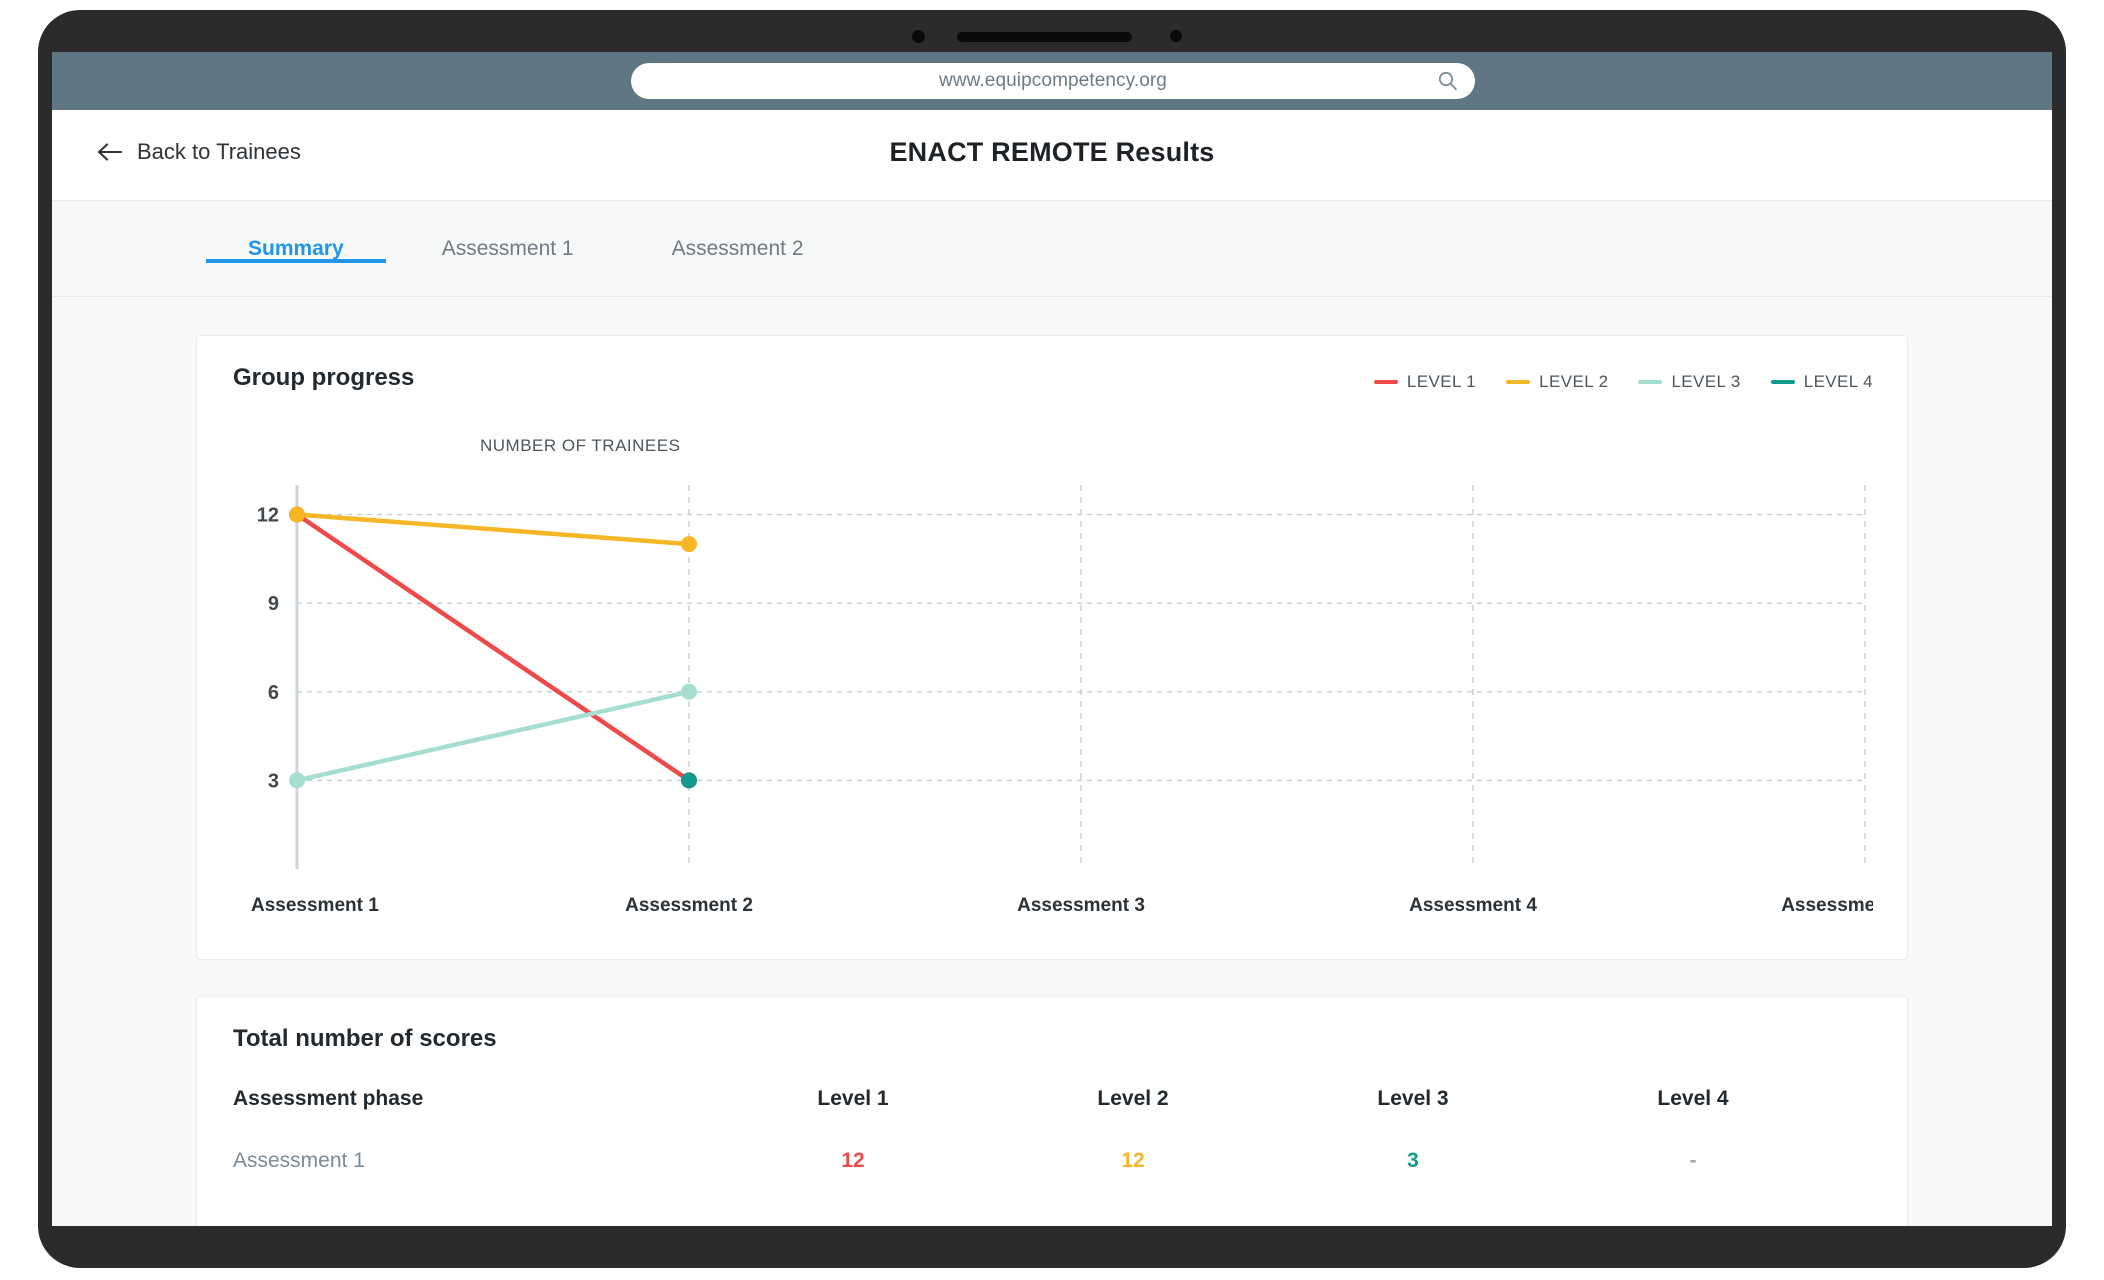  Describe the element at coordinates (273, 693) in the screenshot. I see `y-axis-tick-label: 6` at that location.